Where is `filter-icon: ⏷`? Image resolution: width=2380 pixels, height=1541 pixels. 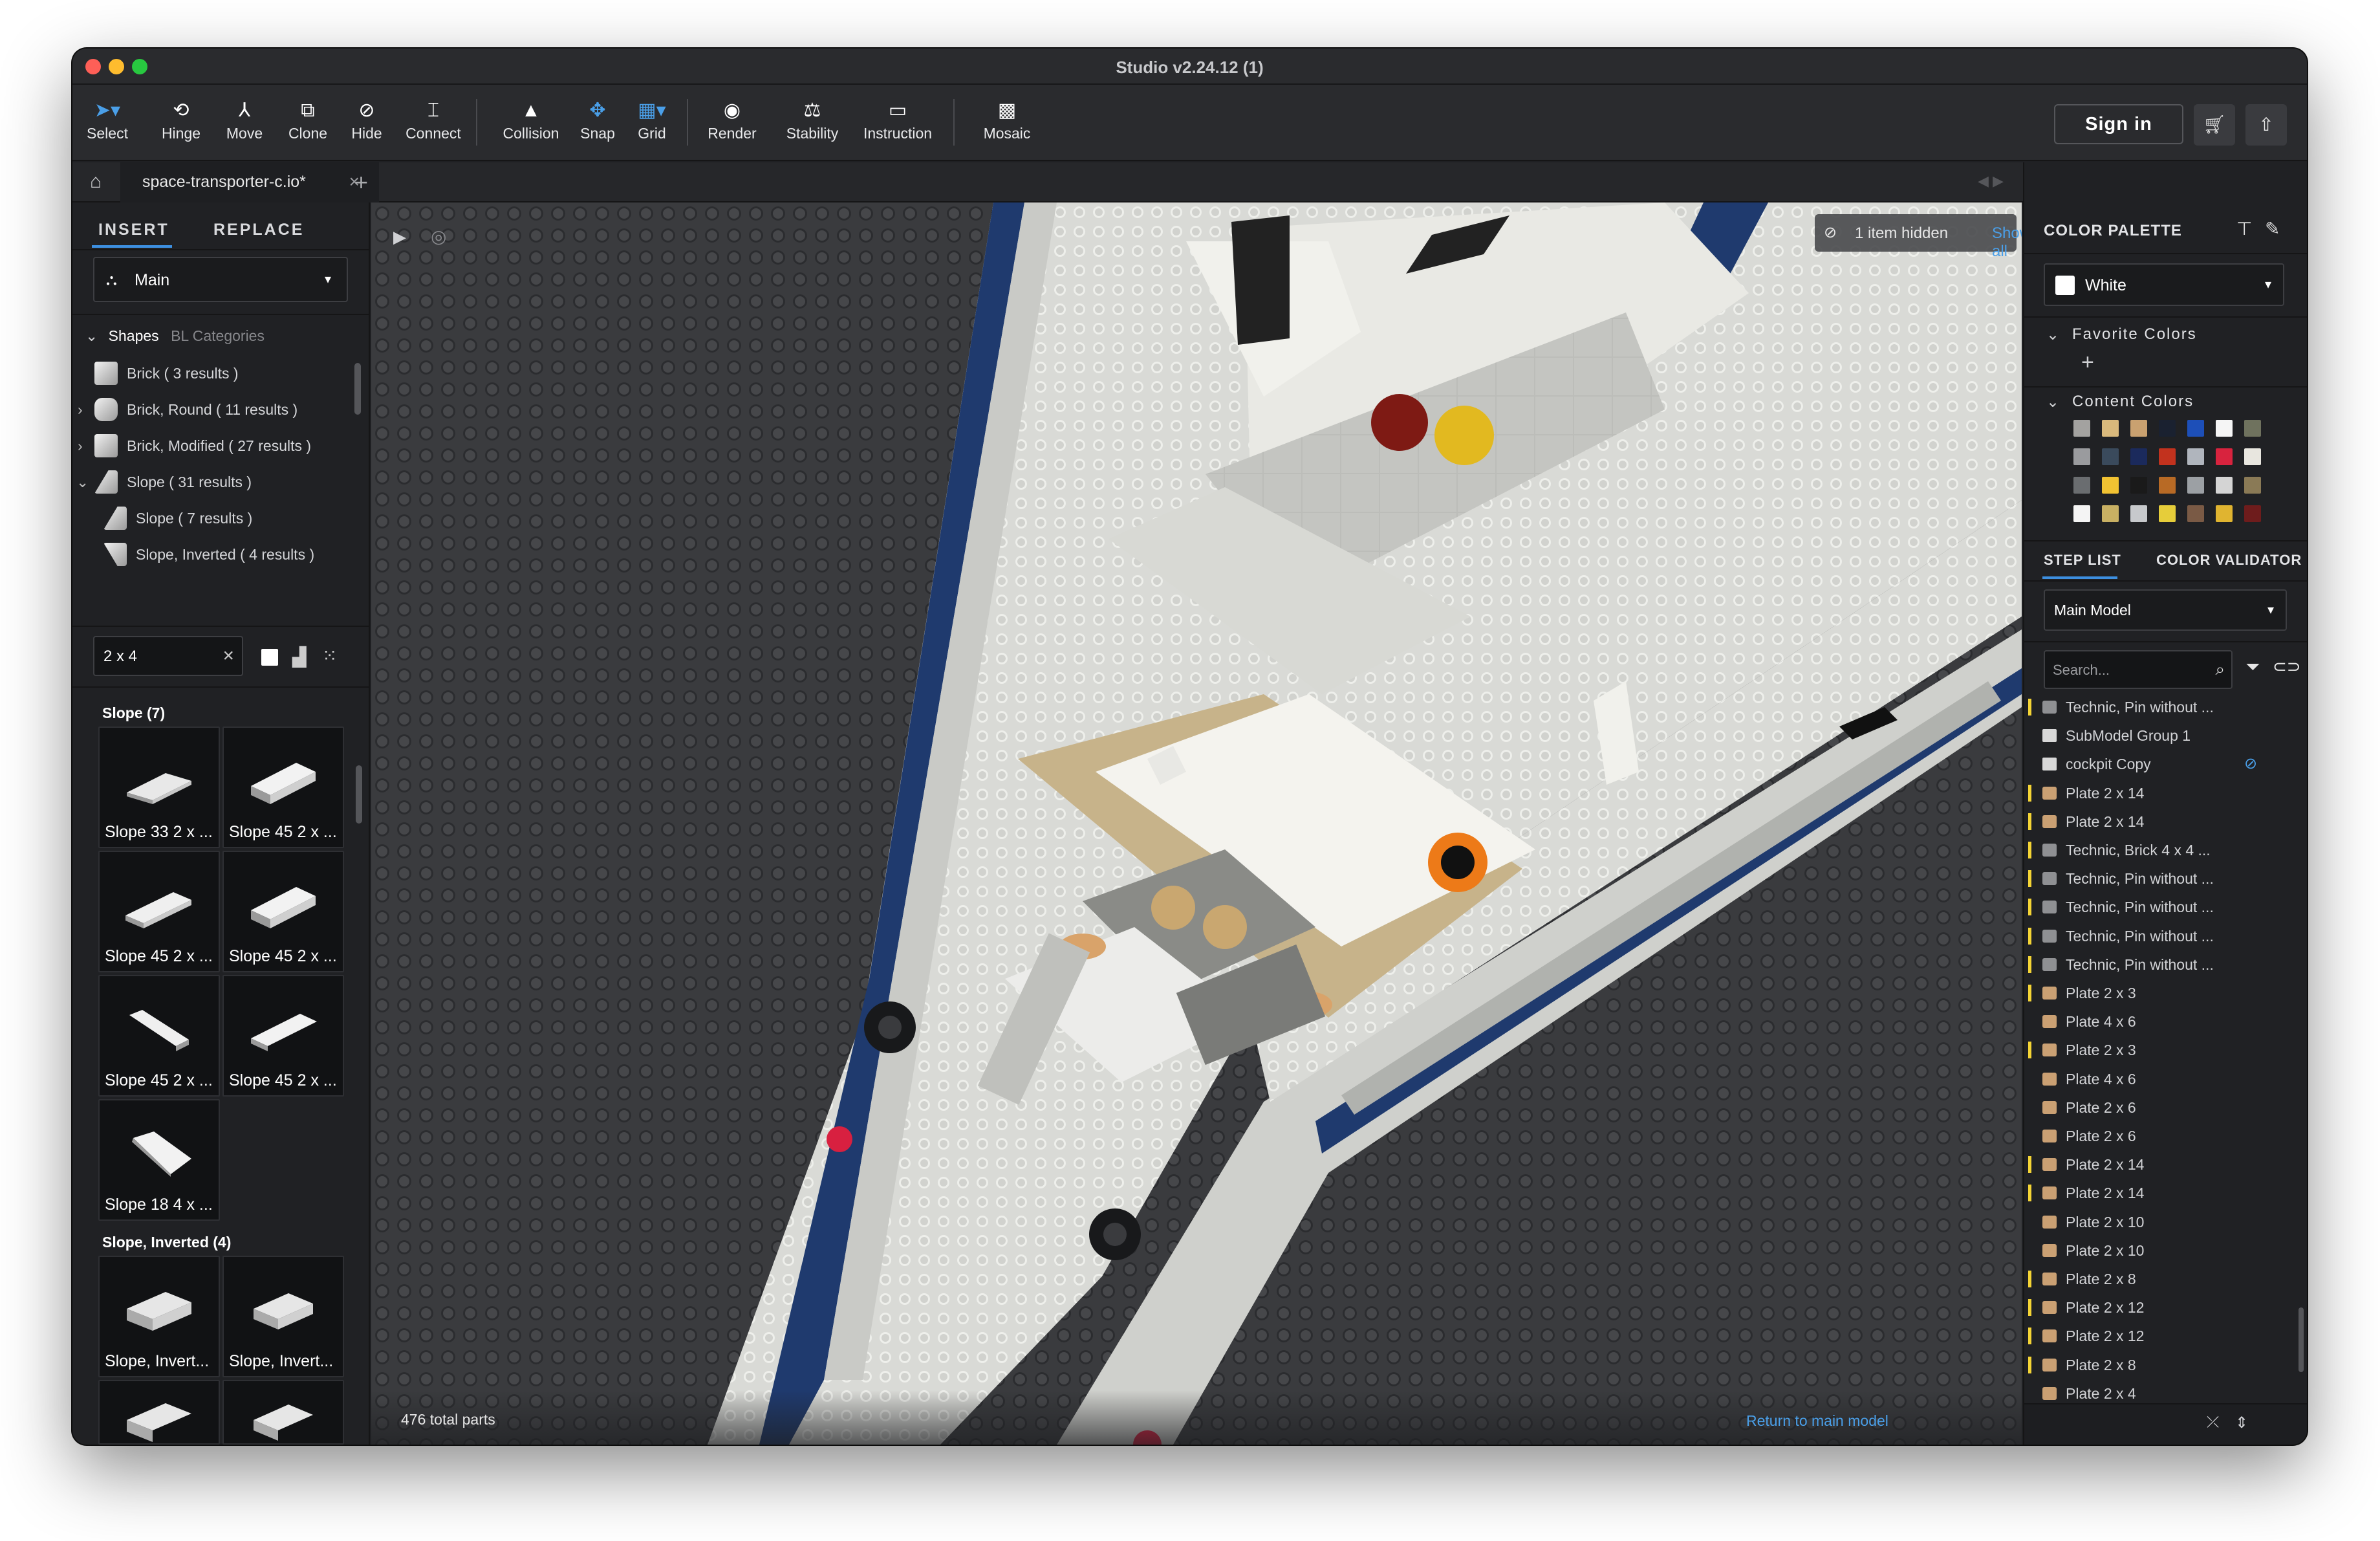
filter-icon: ⏷ is located at coordinates (2252, 667).